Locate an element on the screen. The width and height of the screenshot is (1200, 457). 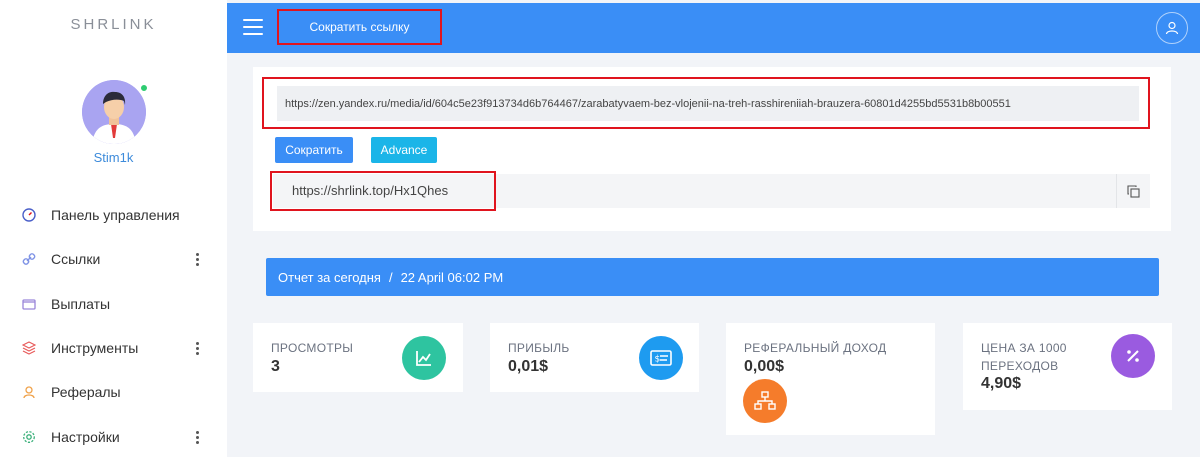
sidebar-item-links: Ссылки is located at coordinates (113, 259).